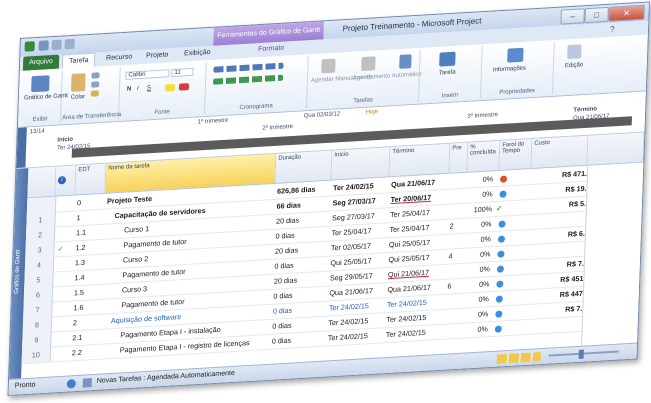 The image size is (651, 403). Describe the element at coordinates (613, 254) in the screenshot. I see `gantt-chart-area` at that location.